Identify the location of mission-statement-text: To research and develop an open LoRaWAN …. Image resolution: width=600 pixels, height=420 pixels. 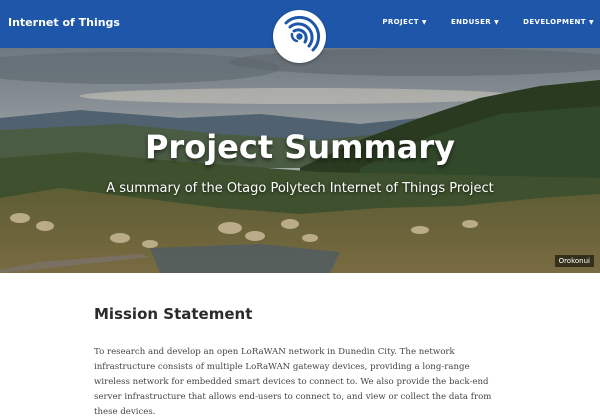
(293, 382).